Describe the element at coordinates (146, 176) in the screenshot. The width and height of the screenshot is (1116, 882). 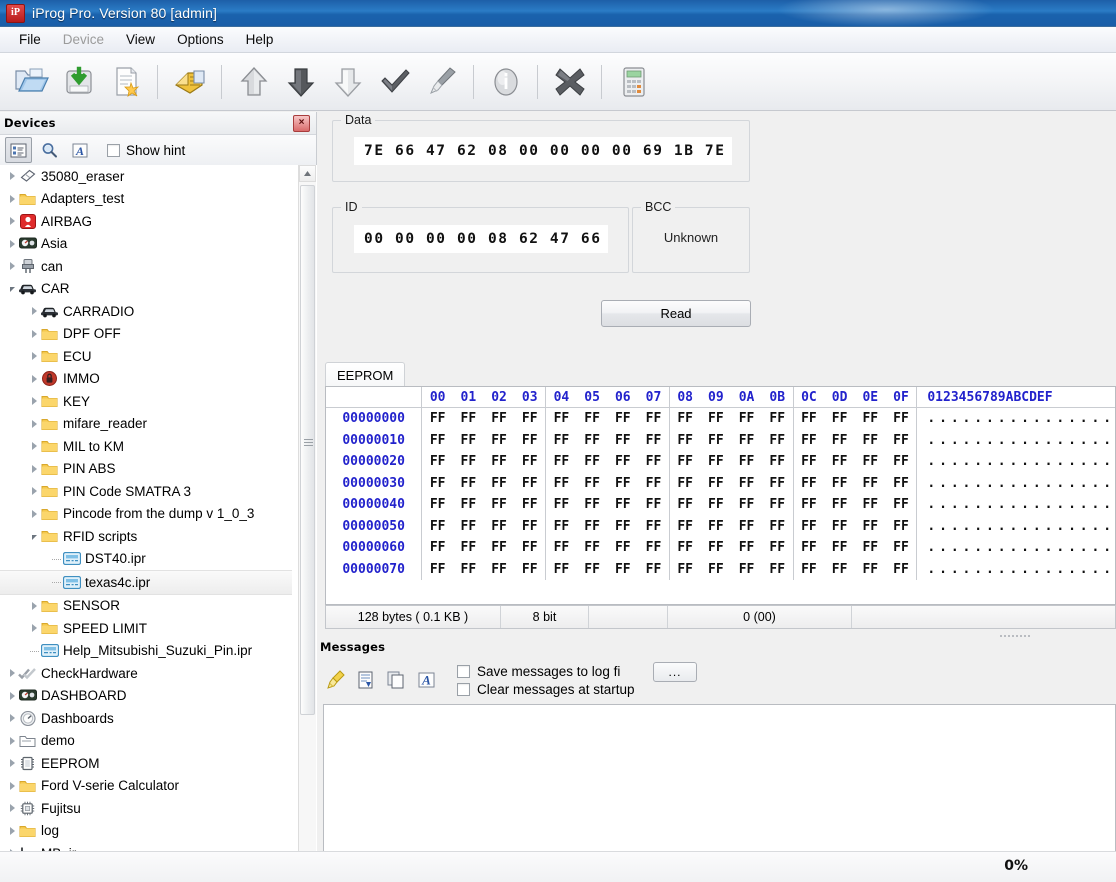
I see `tree-item-35080-eraser: 35080_eraser` at that location.